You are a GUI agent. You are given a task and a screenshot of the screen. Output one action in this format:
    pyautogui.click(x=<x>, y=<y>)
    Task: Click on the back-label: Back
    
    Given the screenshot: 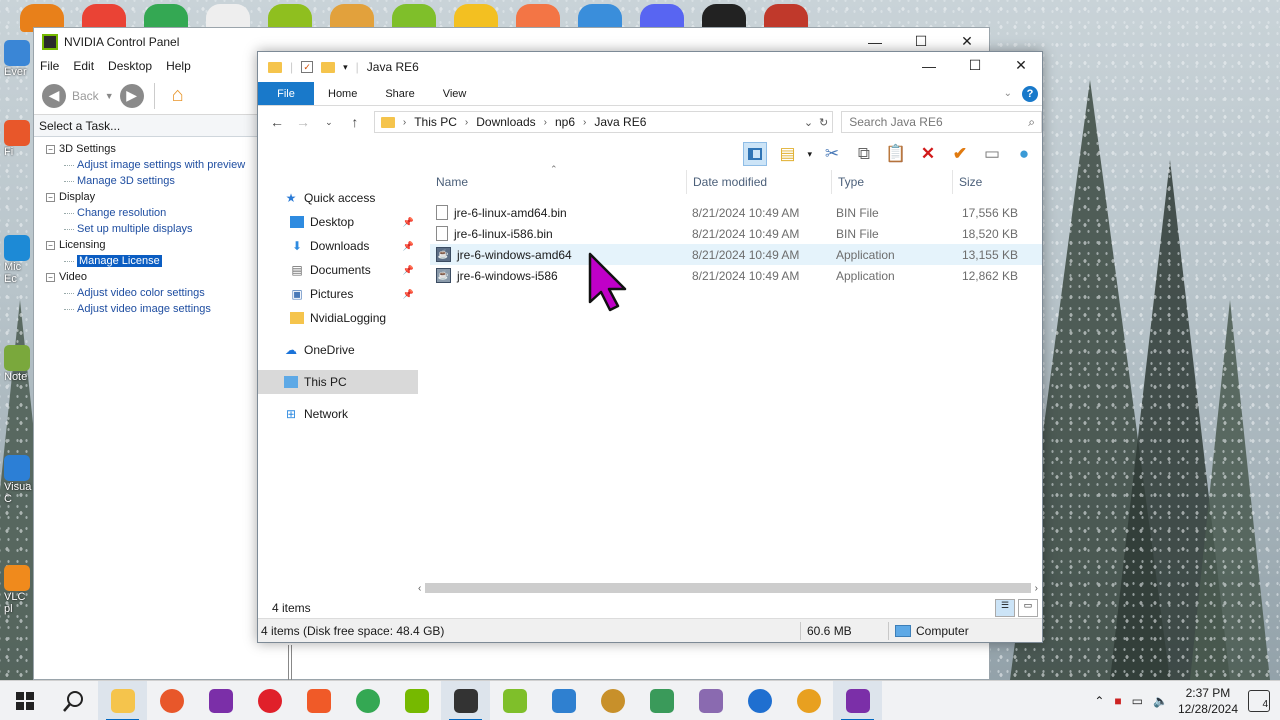 What is the action you would take?
    pyautogui.click(x=85, y=96)
    